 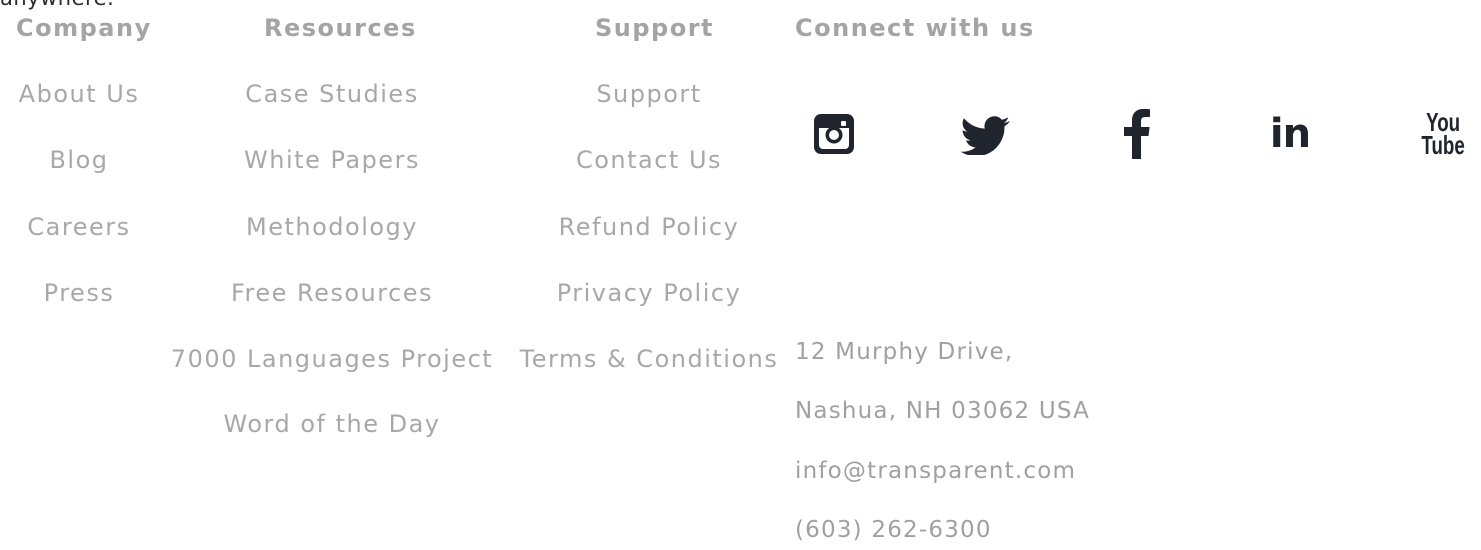 What do you see at coordinates (649, 160) in the screenshot?
I see `contact-us-link: Contact Us` at bounding box center [649, 160].